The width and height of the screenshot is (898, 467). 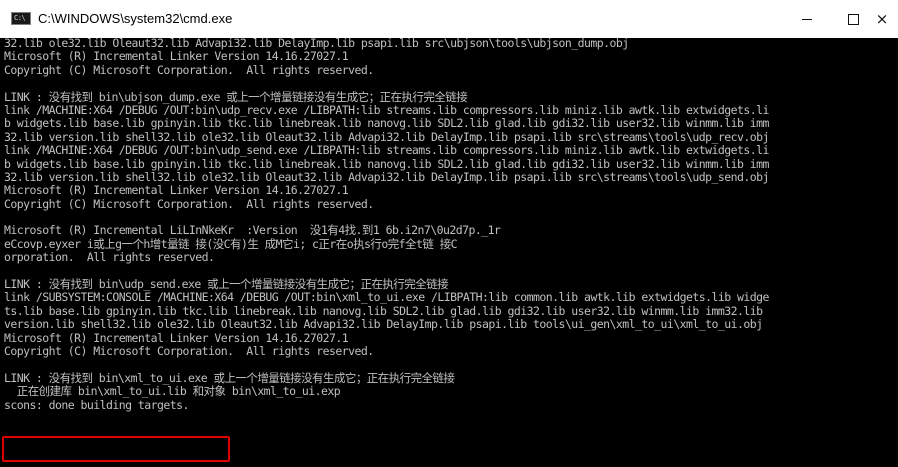 I want to click on console-line: orporation. All rights reserved., so click(x=109, y=257).